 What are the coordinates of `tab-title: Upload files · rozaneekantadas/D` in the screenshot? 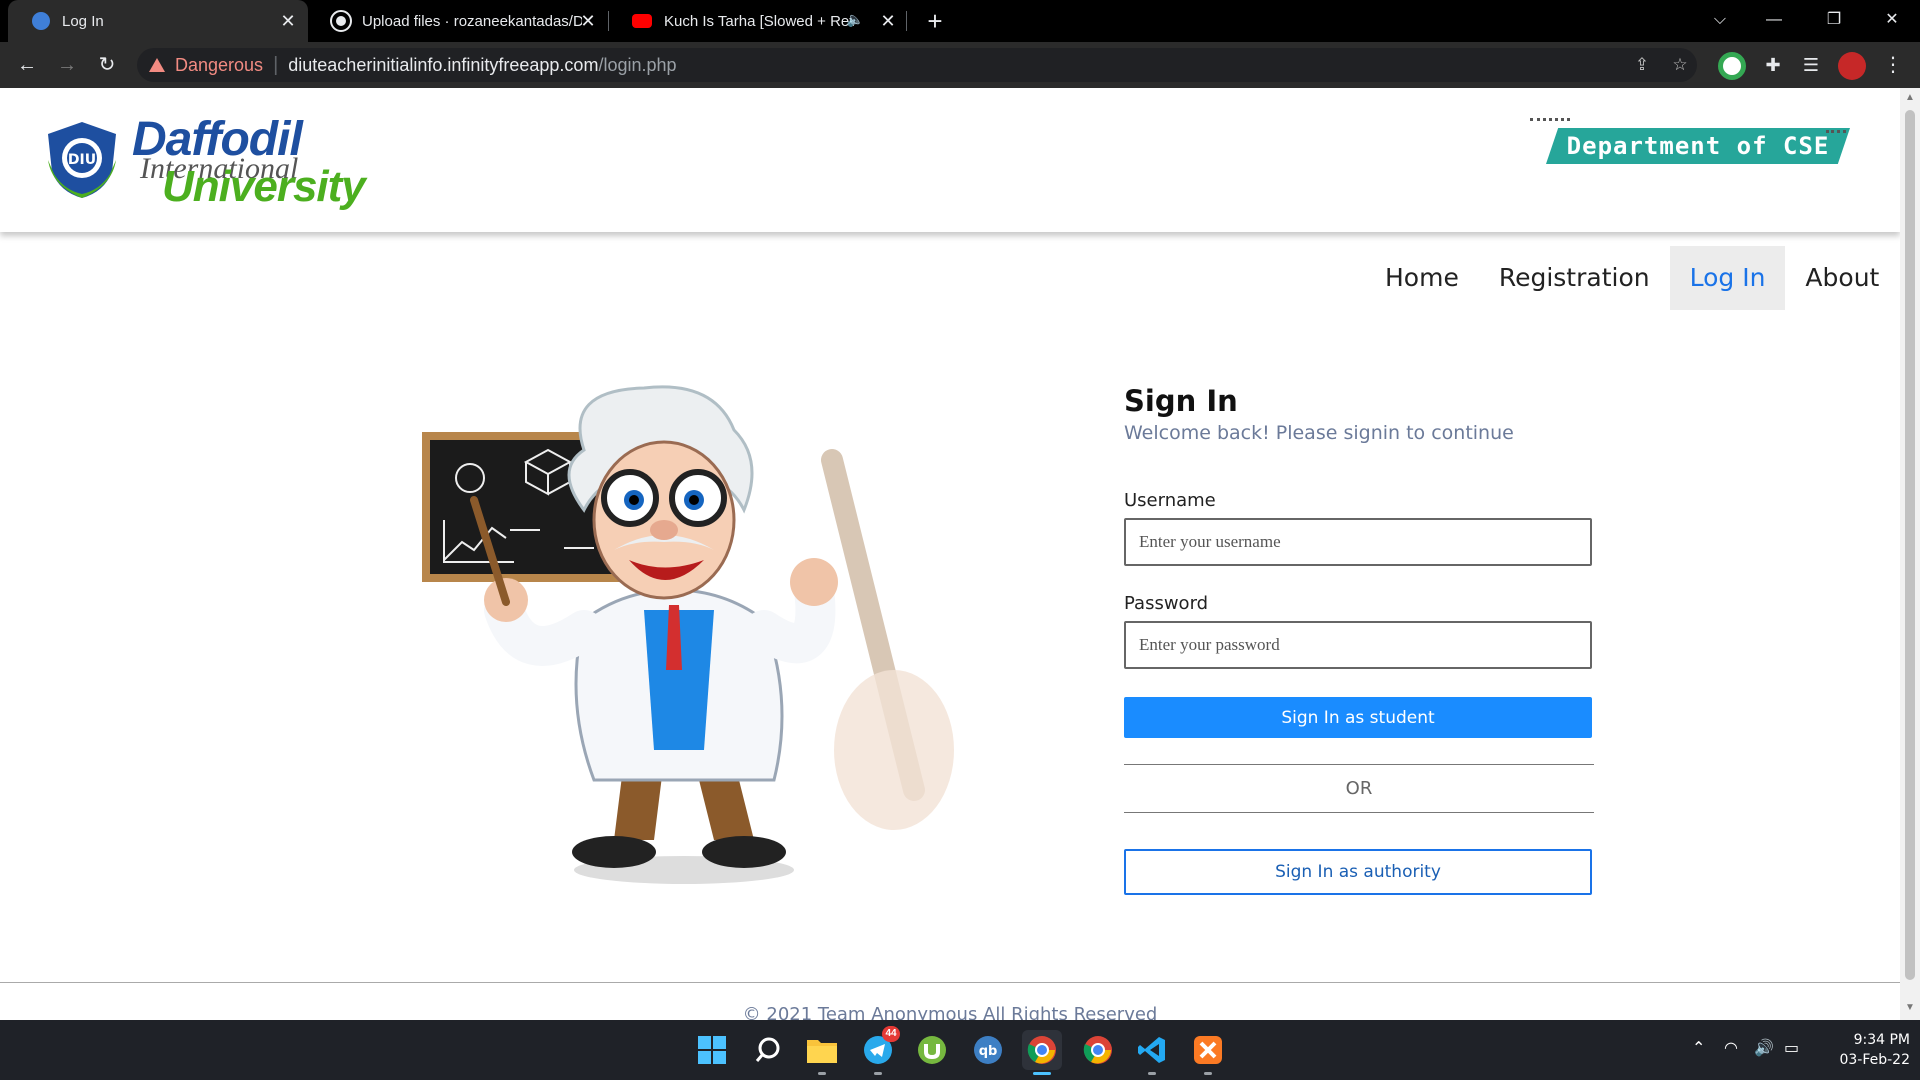 It's located at (472, 21).